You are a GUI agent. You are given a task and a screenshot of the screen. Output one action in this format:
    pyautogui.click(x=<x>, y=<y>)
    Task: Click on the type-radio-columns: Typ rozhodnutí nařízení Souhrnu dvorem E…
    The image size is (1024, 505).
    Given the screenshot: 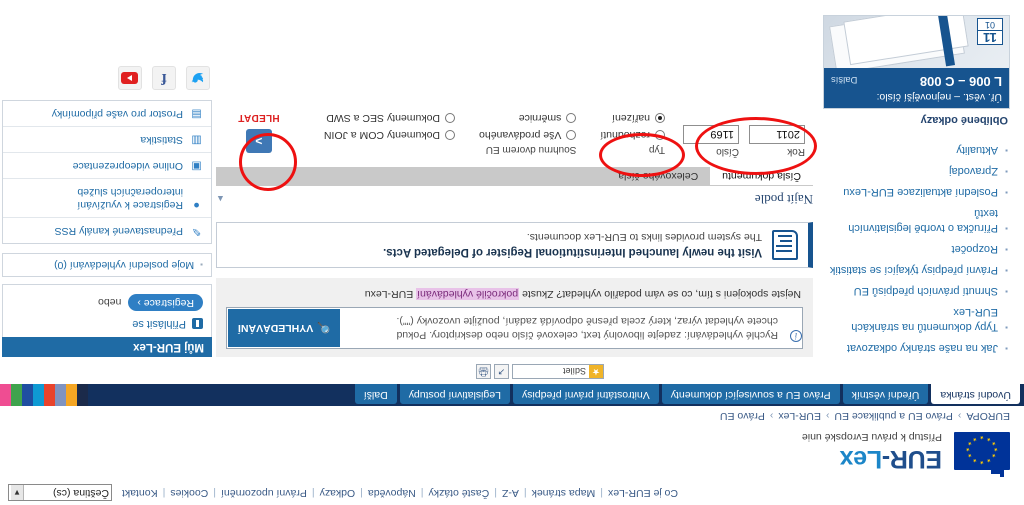 What is the action you would take?
    pyautogui.click(x=494, y=132)
    